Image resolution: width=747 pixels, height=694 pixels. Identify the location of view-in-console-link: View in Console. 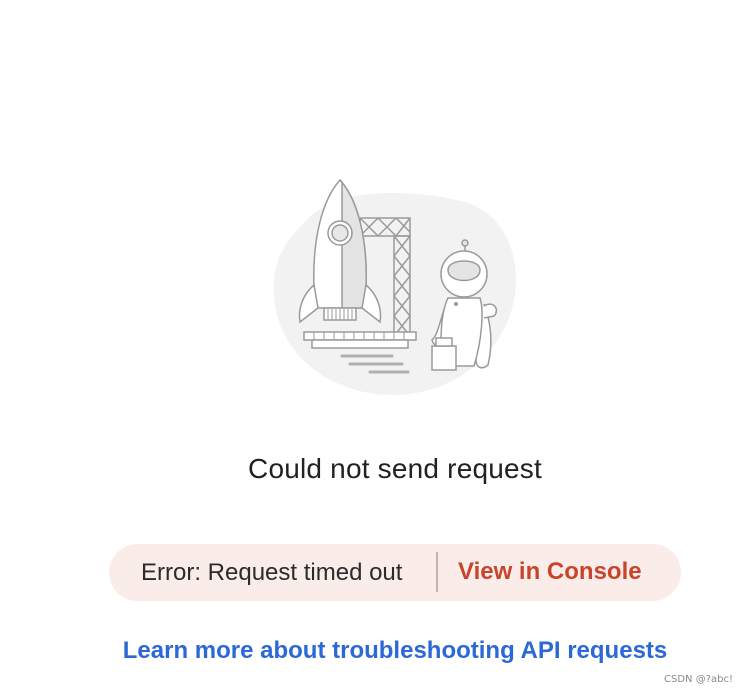
(550, 572).